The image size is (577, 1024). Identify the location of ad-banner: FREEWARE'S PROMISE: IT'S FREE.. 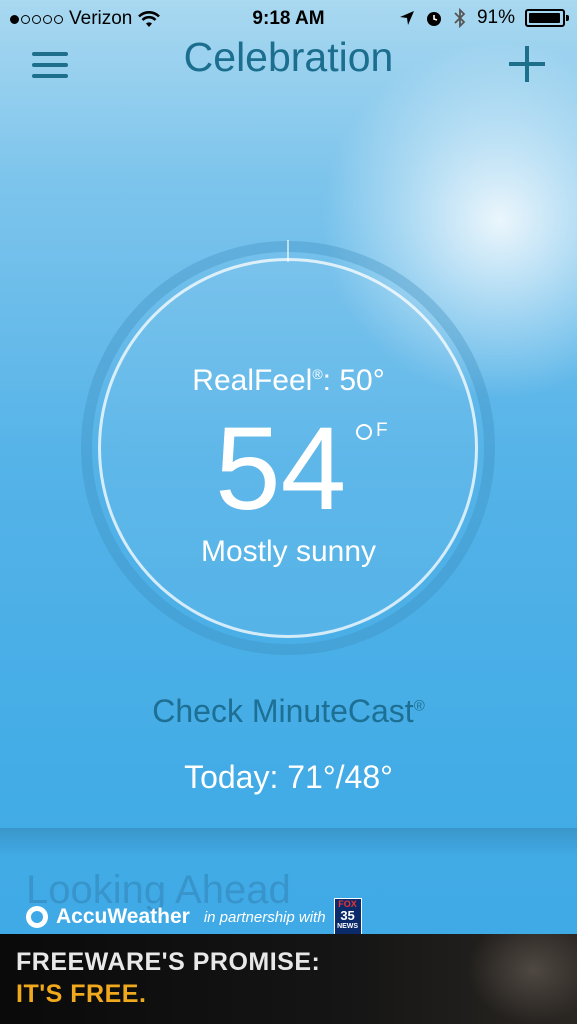
(288, 979).